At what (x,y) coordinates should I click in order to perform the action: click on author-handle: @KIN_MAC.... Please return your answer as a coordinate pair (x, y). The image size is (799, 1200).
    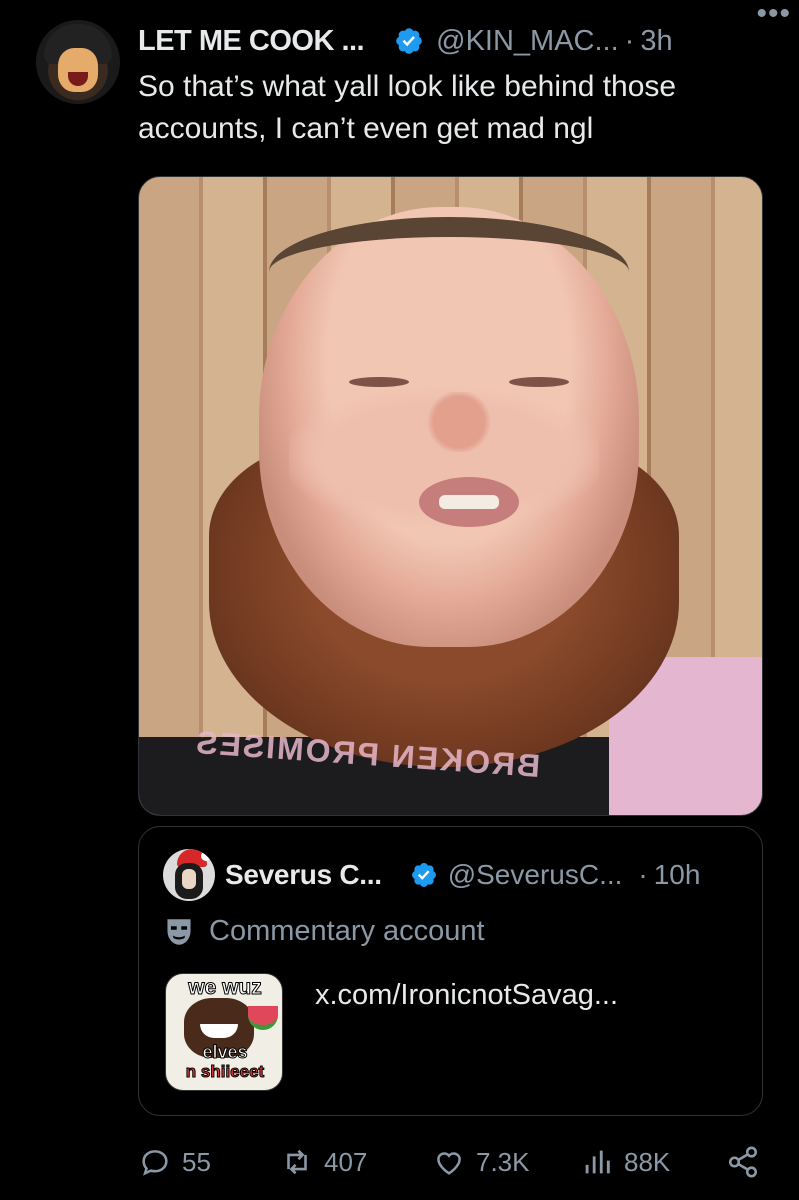
    Looking at the image, I should click on (527, 41).